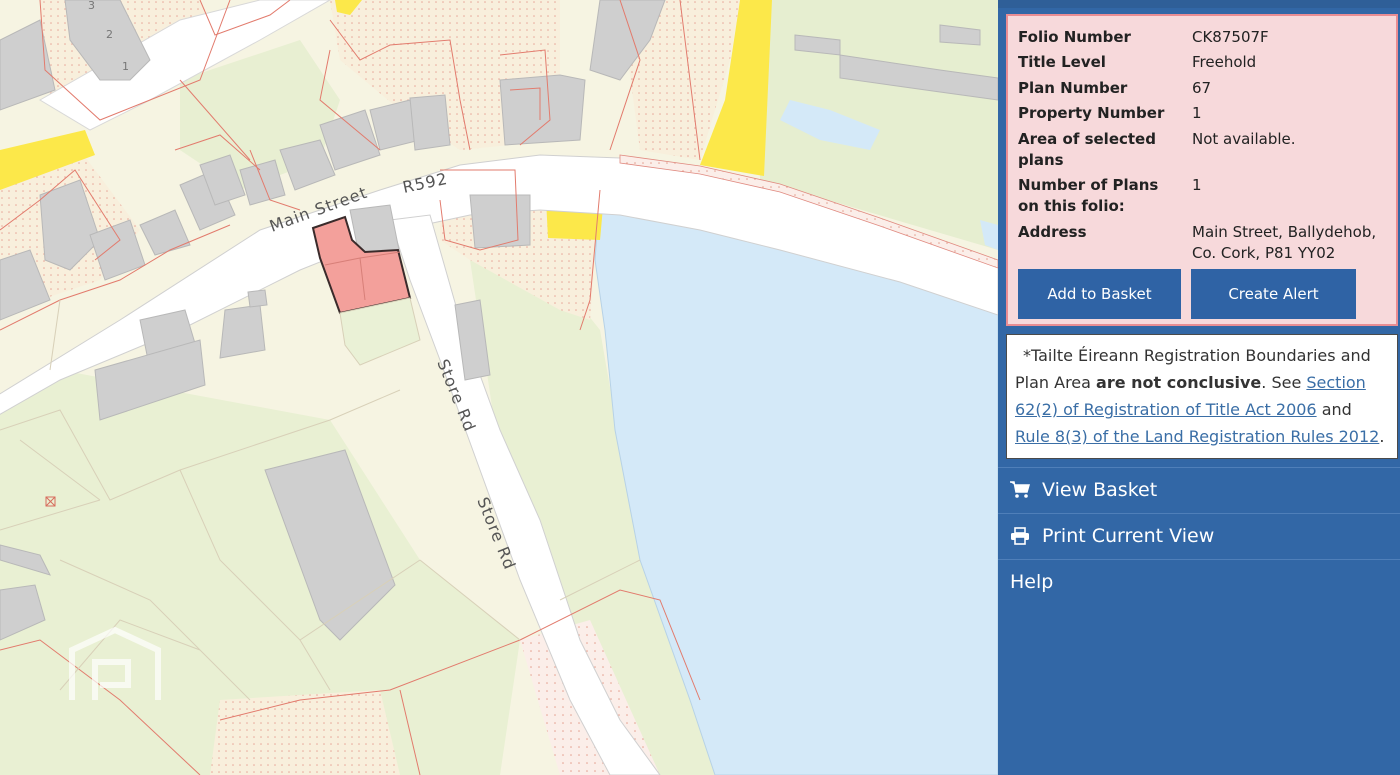 This screenshot has width=1400, height=775. I want to click on info-label: Area of selected plans, so click(1087, 149).